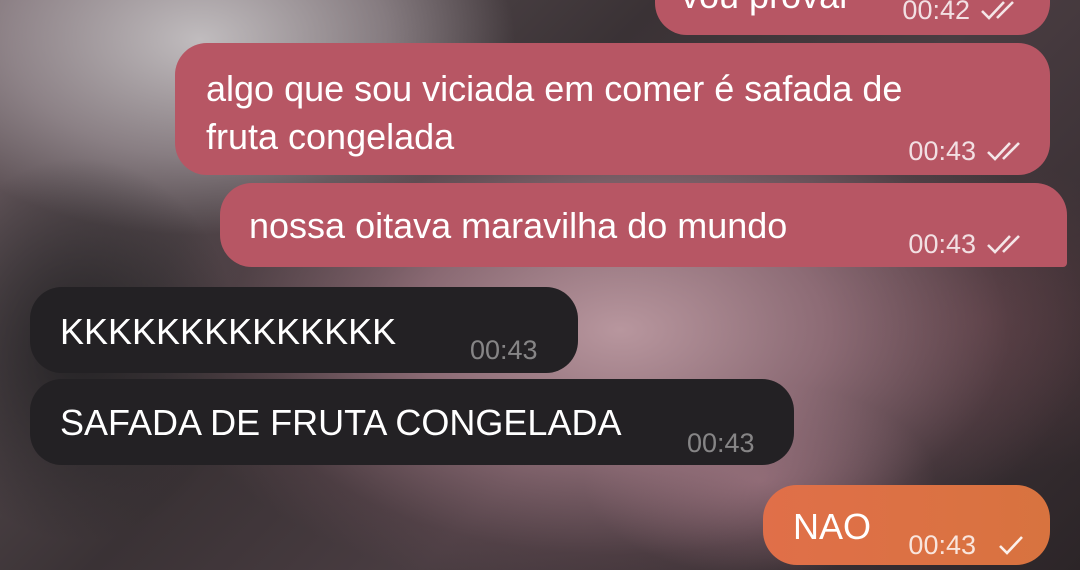 This screenshot has width=1080, height=570. What do you see at coordinates (228, 331) in the screenshot?
I see `message-text: KKKKKKKKKKKKKK` at bounding box center [228, 331].